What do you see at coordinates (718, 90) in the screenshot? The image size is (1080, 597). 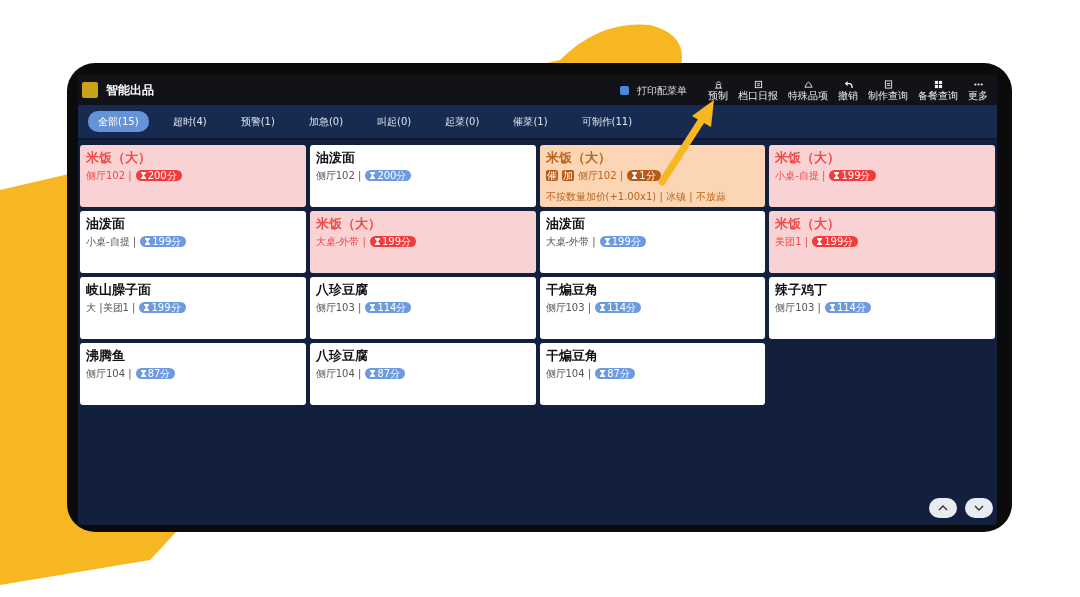 I see `toolbar-button: 预制` at bounding box center [718, 90].